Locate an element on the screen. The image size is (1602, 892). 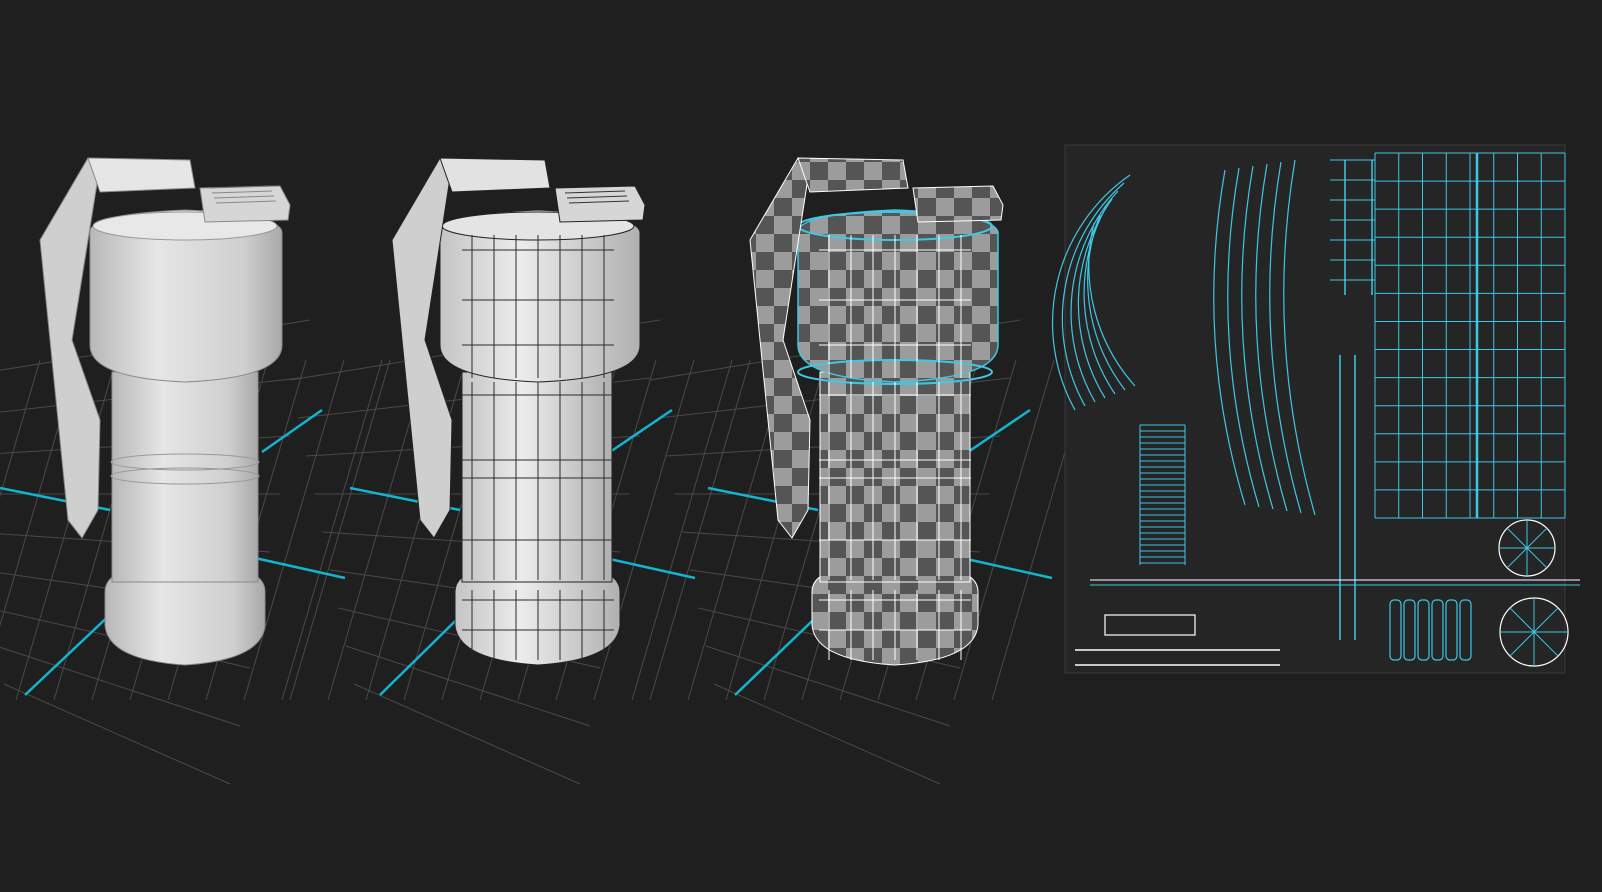
shaded-grenade-model is located at coordinates (173, 426).